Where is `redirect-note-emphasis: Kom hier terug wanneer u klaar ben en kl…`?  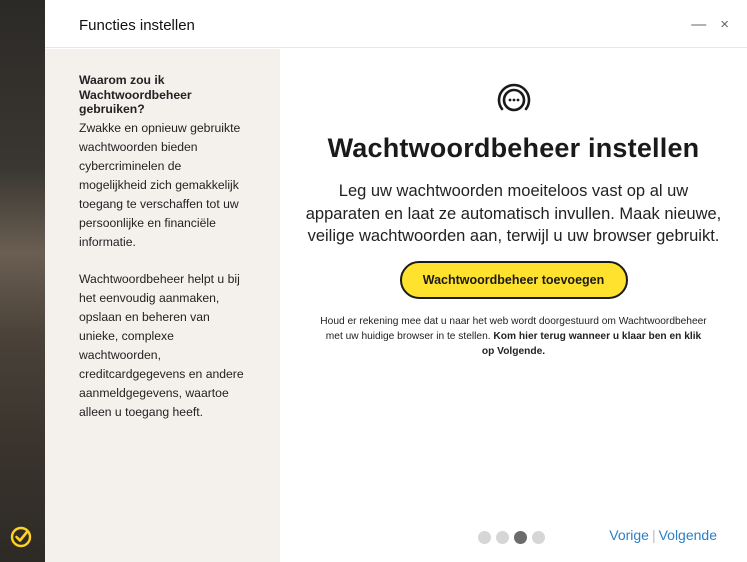
redirect-note-emphasis: Kom hier terug wanneer u klaar ben en kl… is located at coordinates (591, 344).